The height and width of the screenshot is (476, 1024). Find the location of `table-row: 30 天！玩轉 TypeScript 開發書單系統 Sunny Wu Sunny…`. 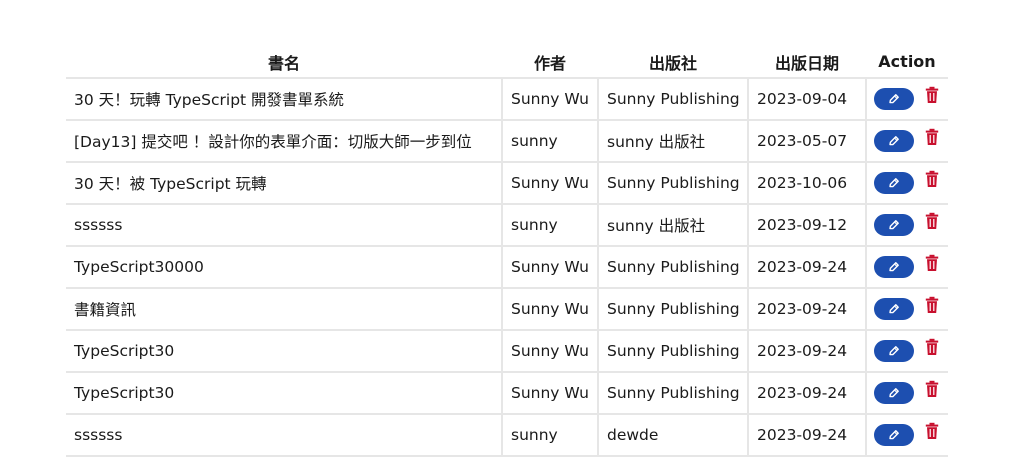

table-row: 30 天！玩轉 TypeScript 開發書單系統 Sunny Wu Sunny… is located at coordinates (507, 99).